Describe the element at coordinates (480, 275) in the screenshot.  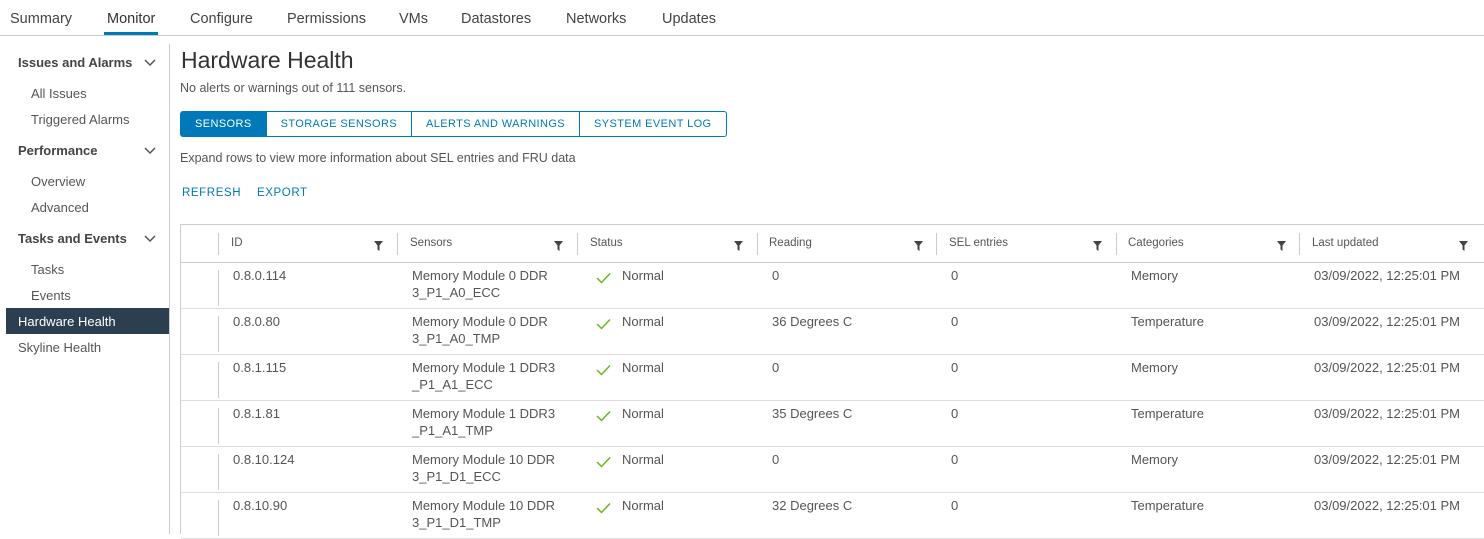
I see `sensor-name-line: Memory Module 0 DDR` at that location.